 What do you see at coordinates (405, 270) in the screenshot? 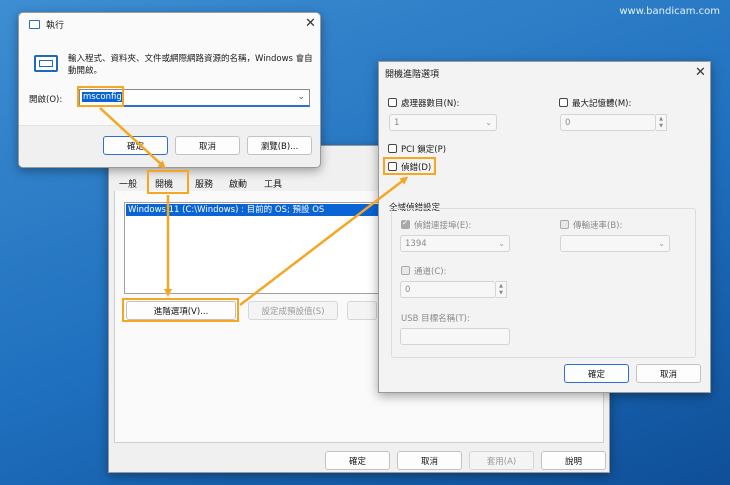
I see `channel-checkbox` at bounding box center [405, 270].